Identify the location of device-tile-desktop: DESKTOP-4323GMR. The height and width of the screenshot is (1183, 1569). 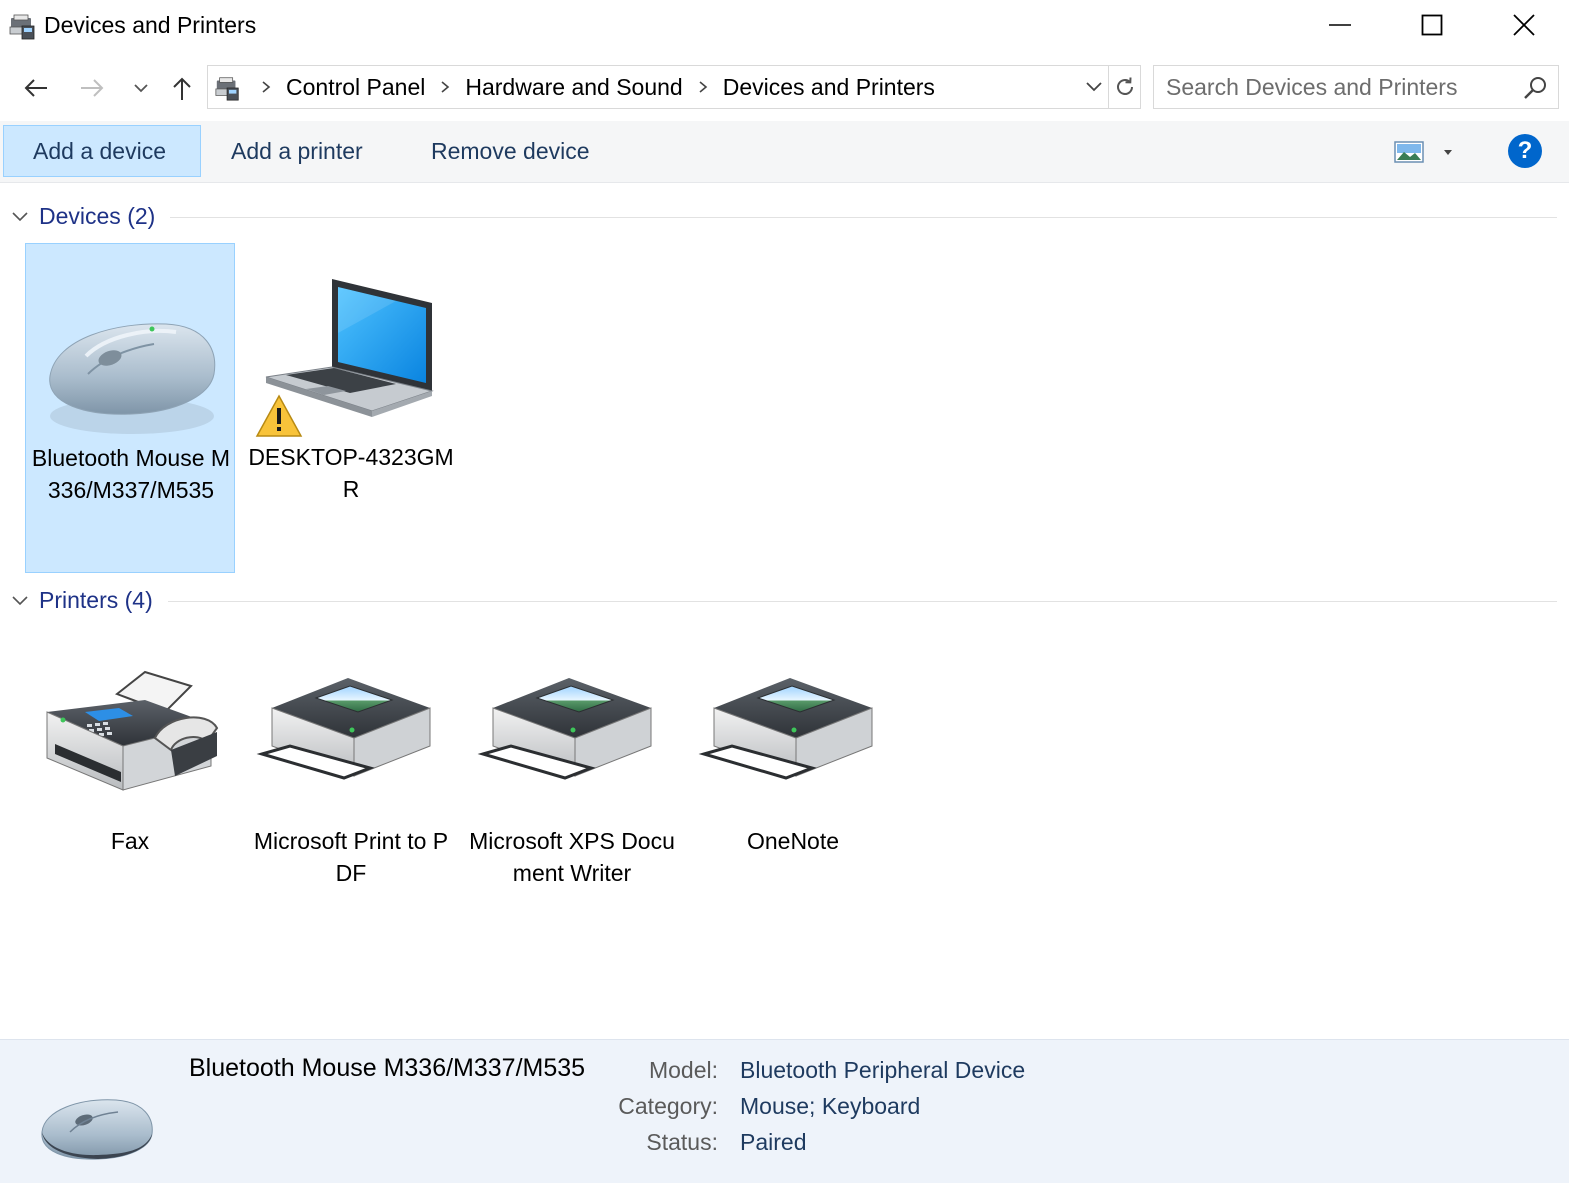
(351, 408).